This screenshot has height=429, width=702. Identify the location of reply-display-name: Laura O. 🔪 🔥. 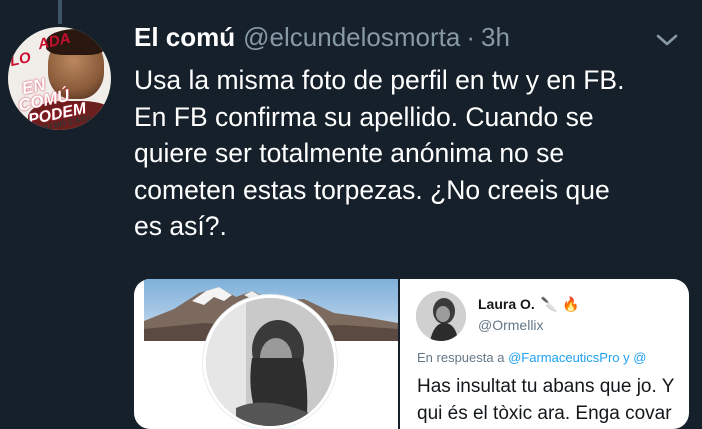
(529, 304).